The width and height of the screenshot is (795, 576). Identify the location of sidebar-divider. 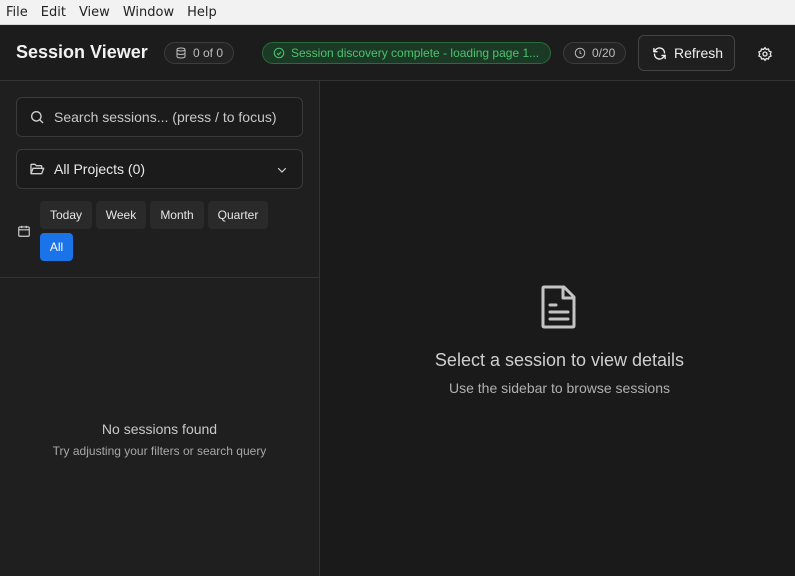
(159, 277).